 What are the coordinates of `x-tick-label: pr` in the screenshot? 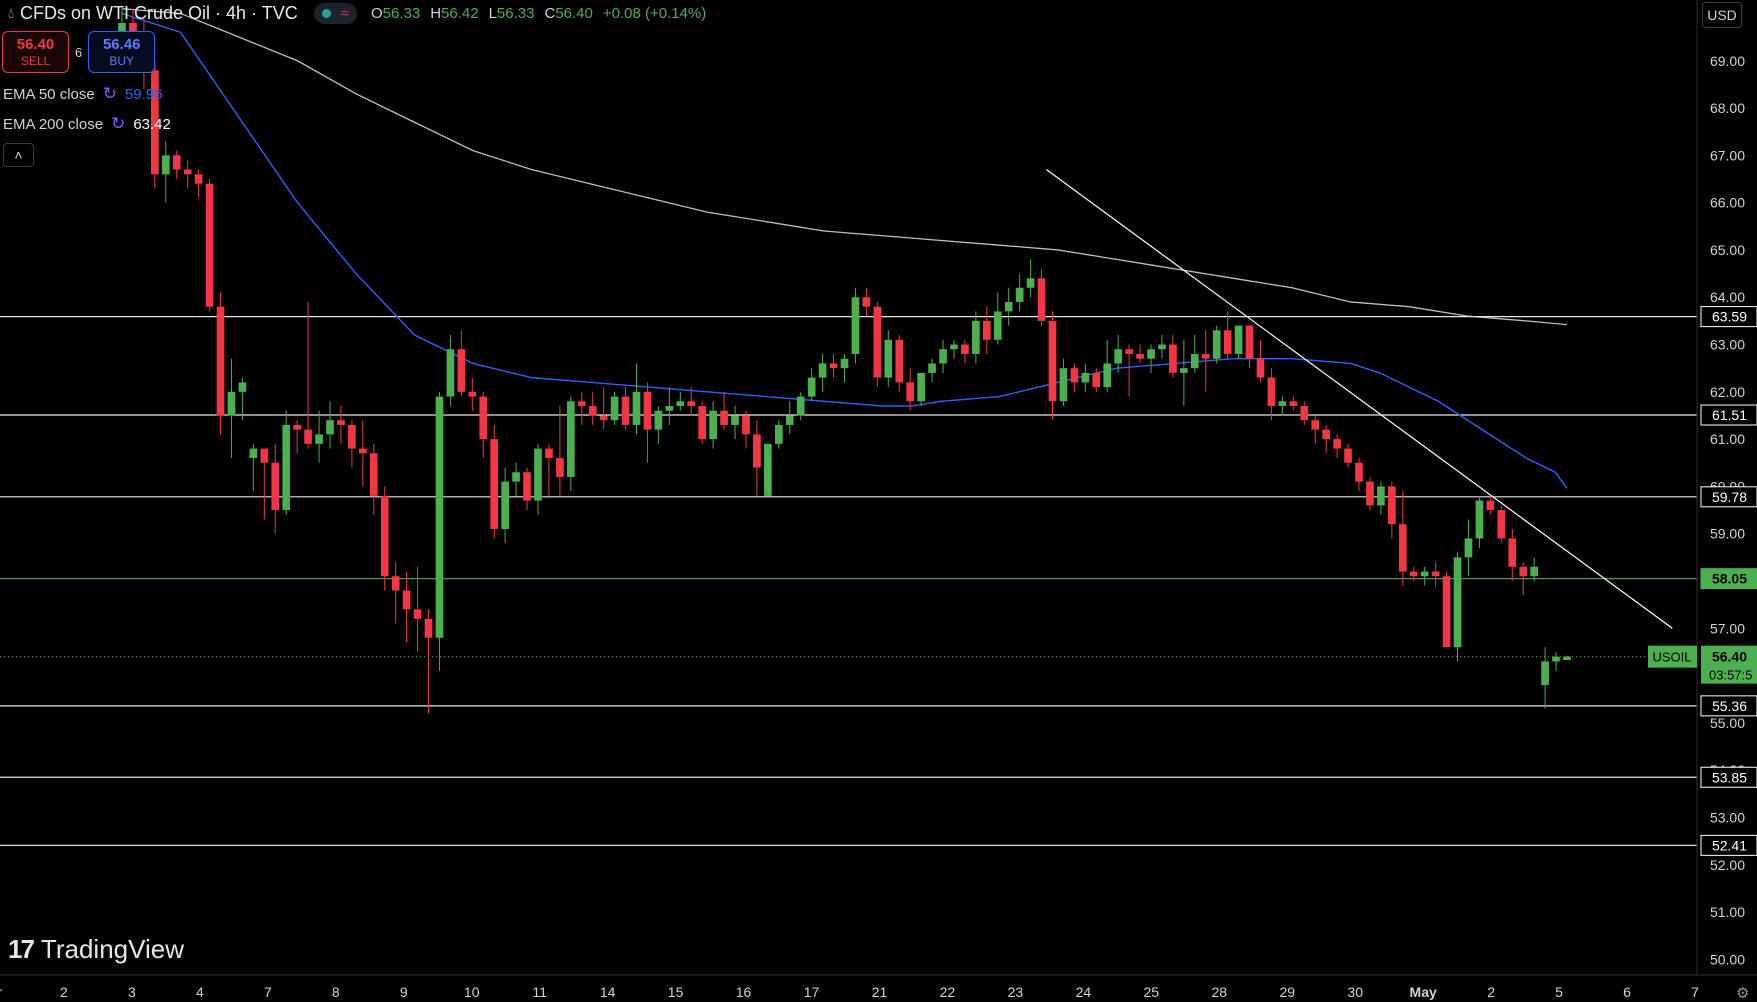 It's located at (1, 992).